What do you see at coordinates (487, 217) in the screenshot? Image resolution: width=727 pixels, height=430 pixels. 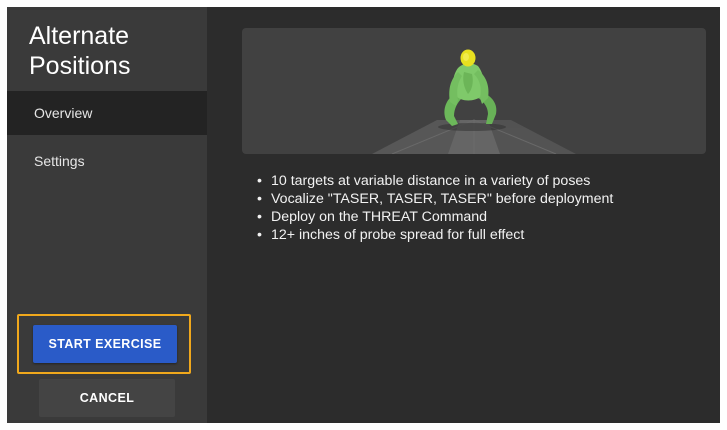 I see `list-item: Deploy on the THREAT Command` at bounding box center [487, 217].